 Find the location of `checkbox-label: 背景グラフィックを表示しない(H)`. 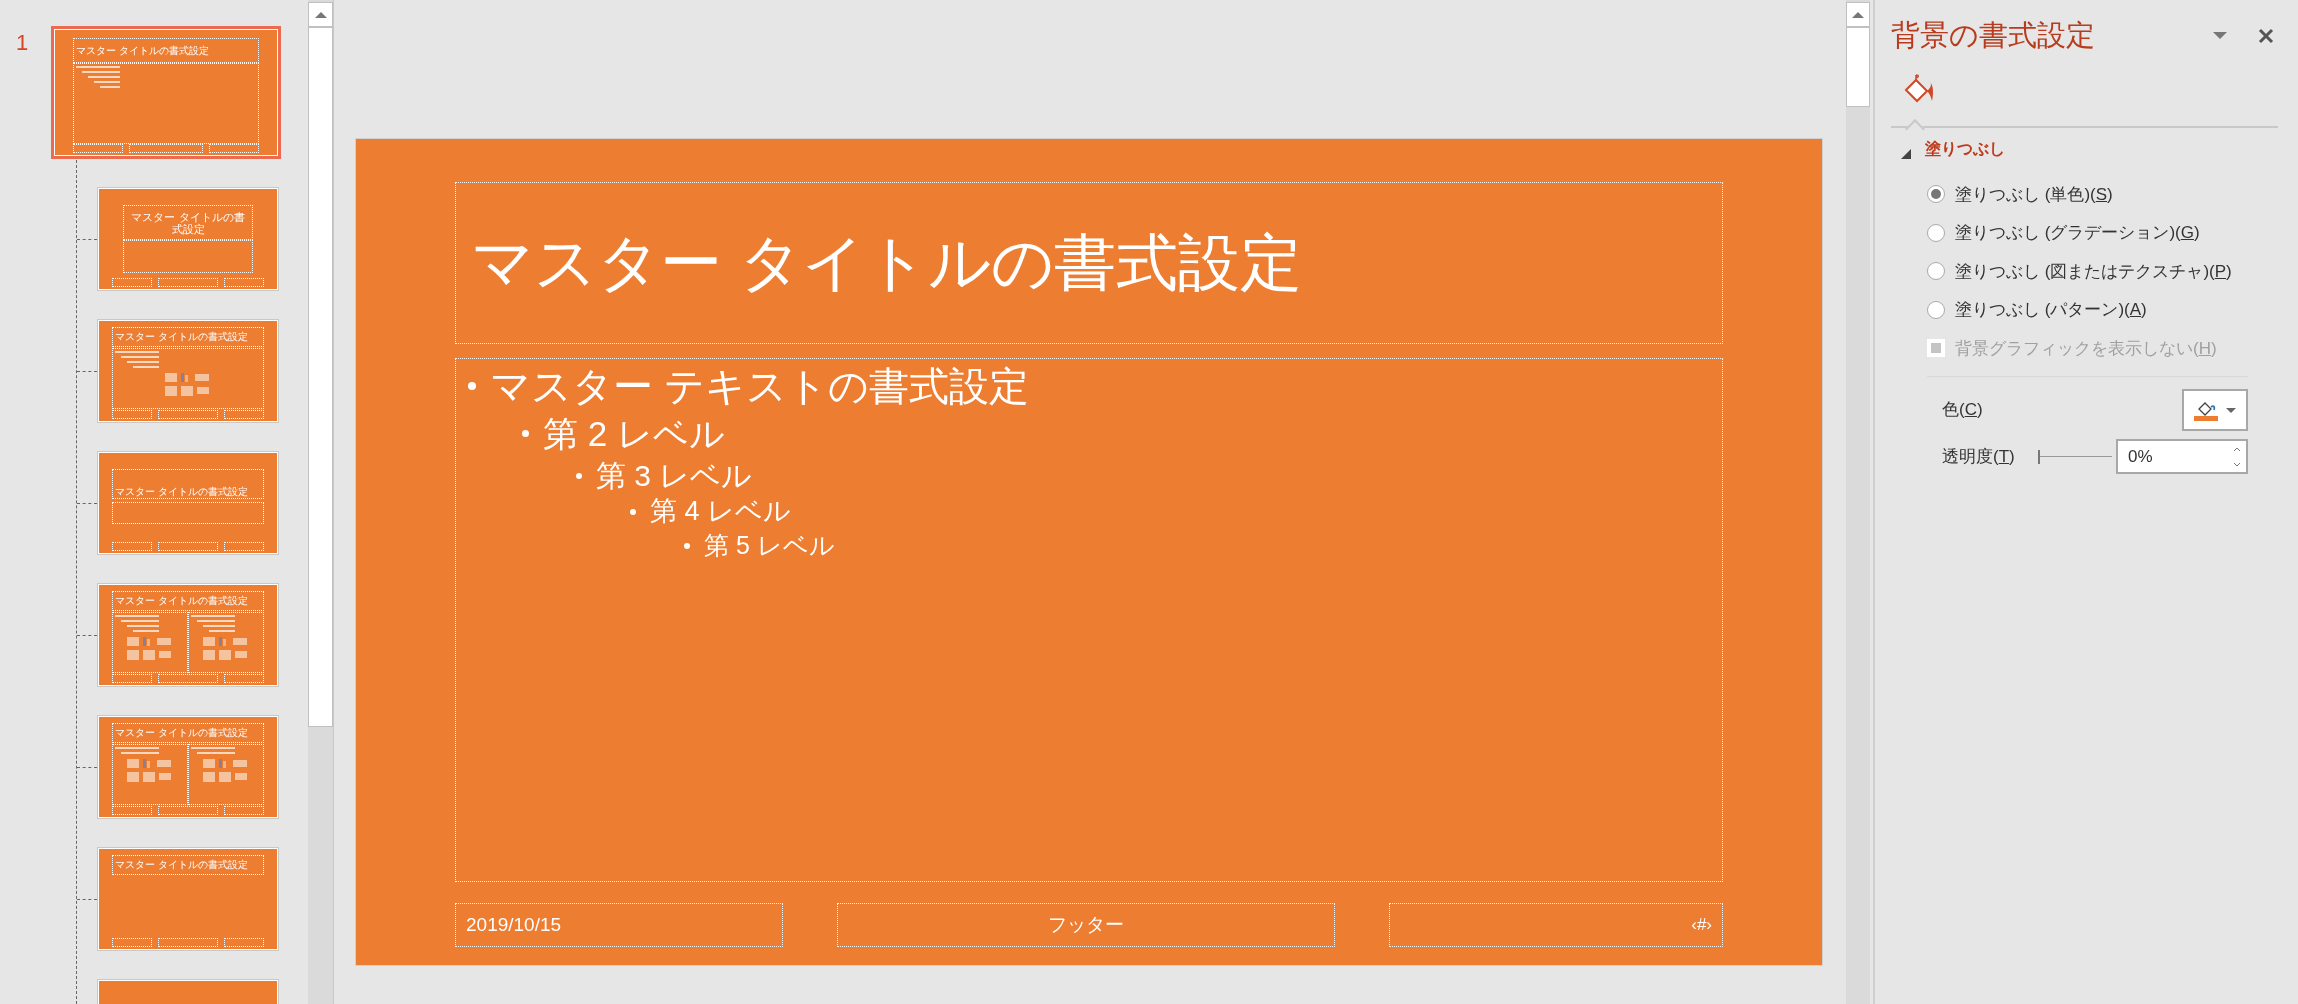

checkbox-label: 背景グラフィックを表示しない(H) is located at coordinates (2086, 348).